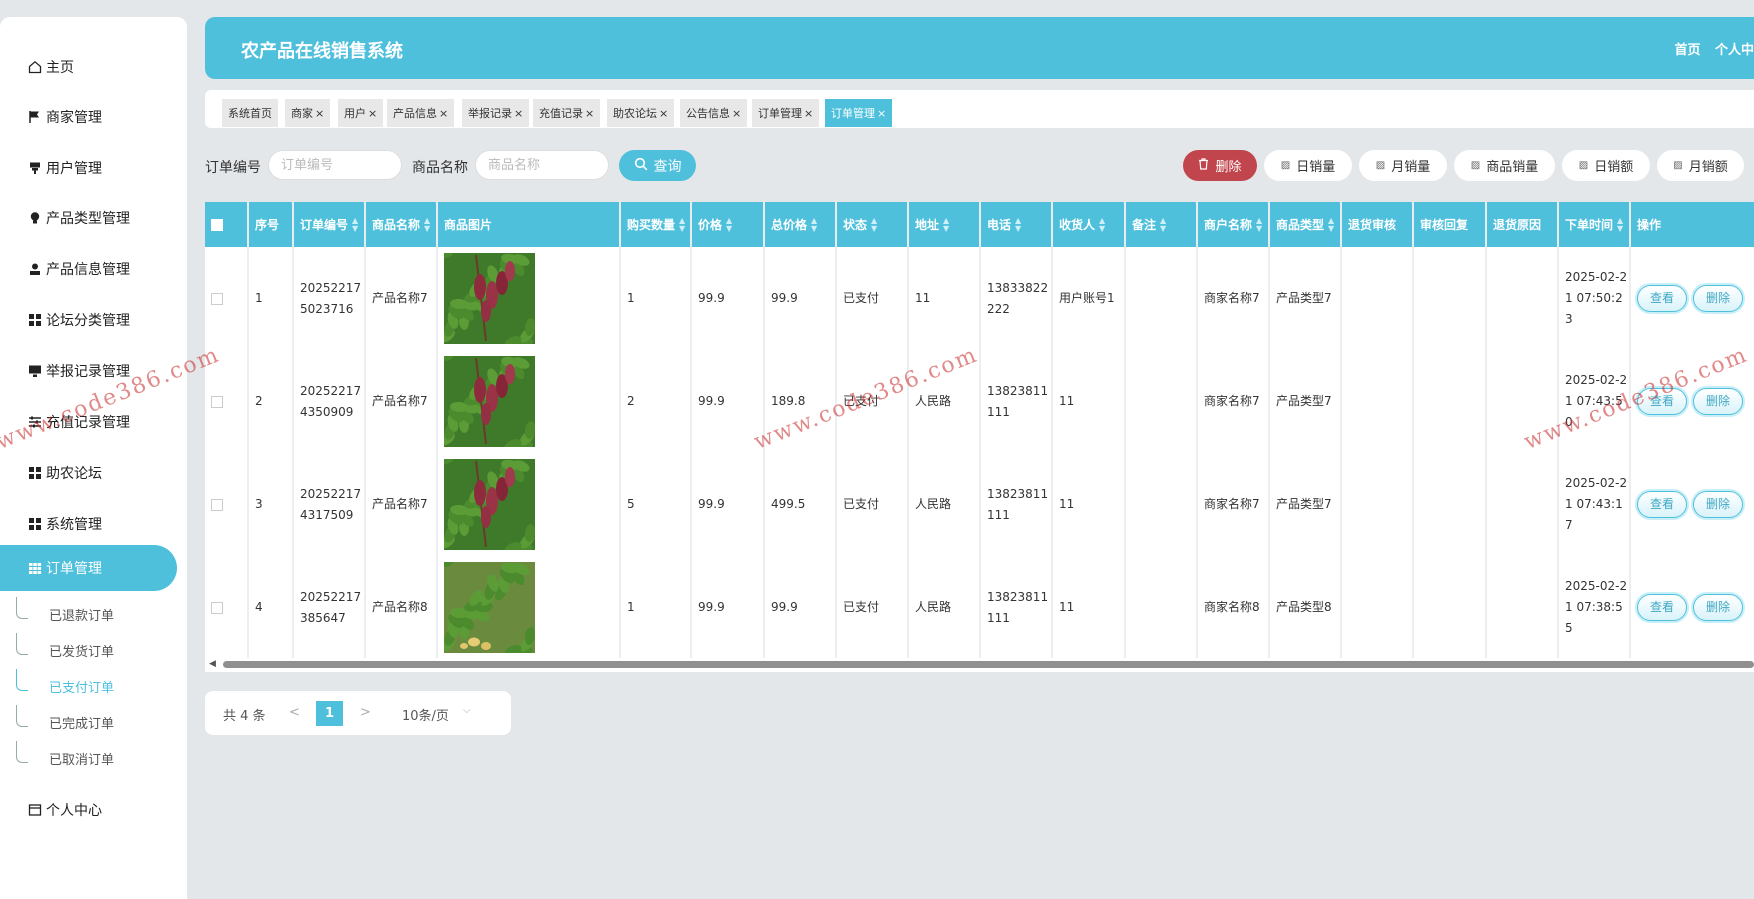 The height and width of the screenshot is (899, 1754). Describe the element at coordinates (335, 165) in the screenshot. I see `order-no-input` at that location.